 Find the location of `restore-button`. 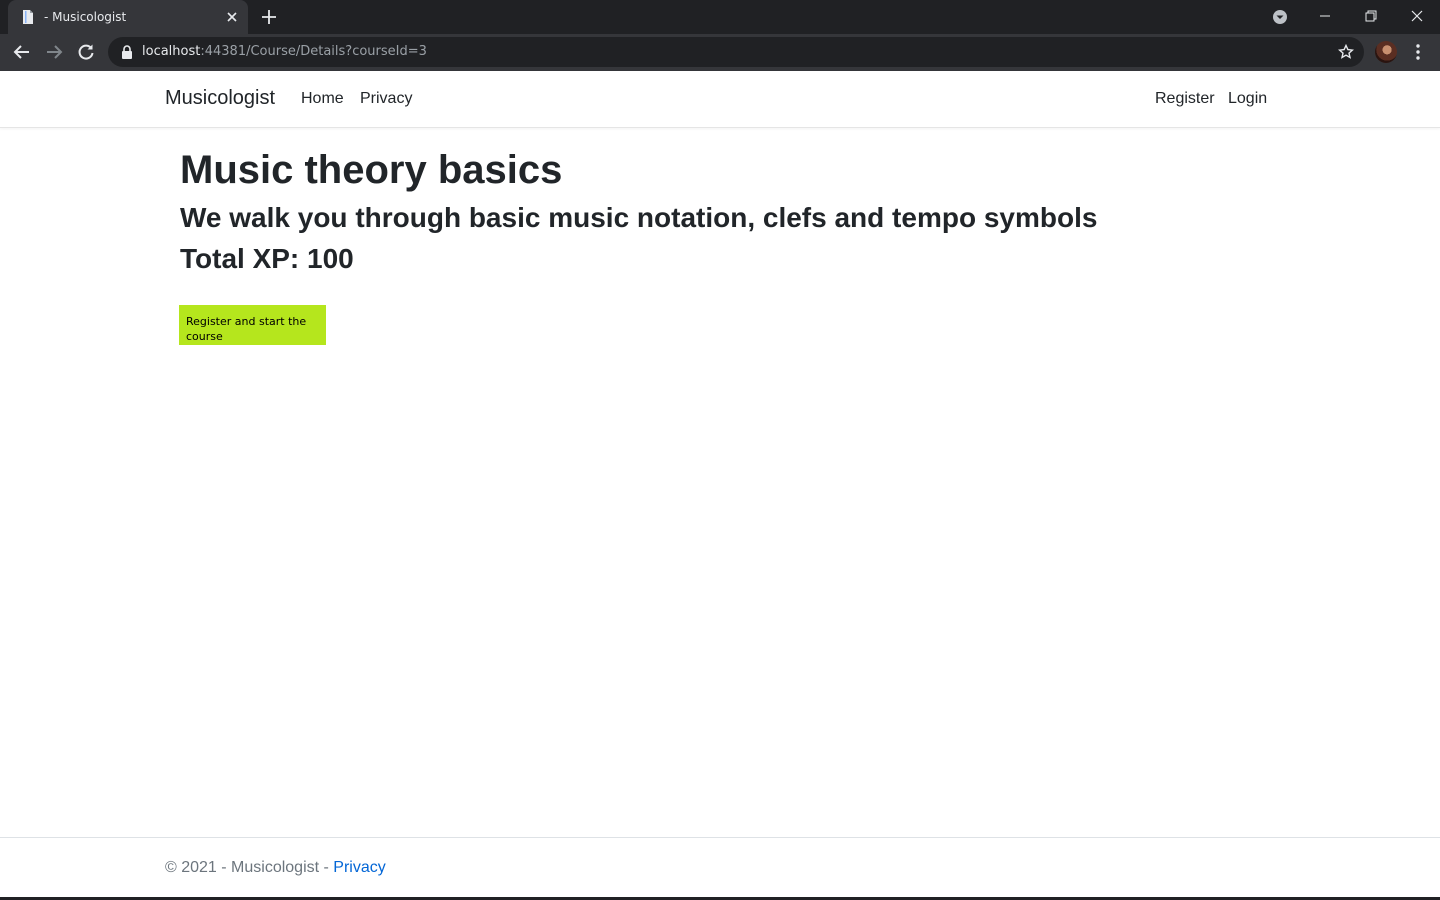

restore-button is located at coordinates (1371, 16).